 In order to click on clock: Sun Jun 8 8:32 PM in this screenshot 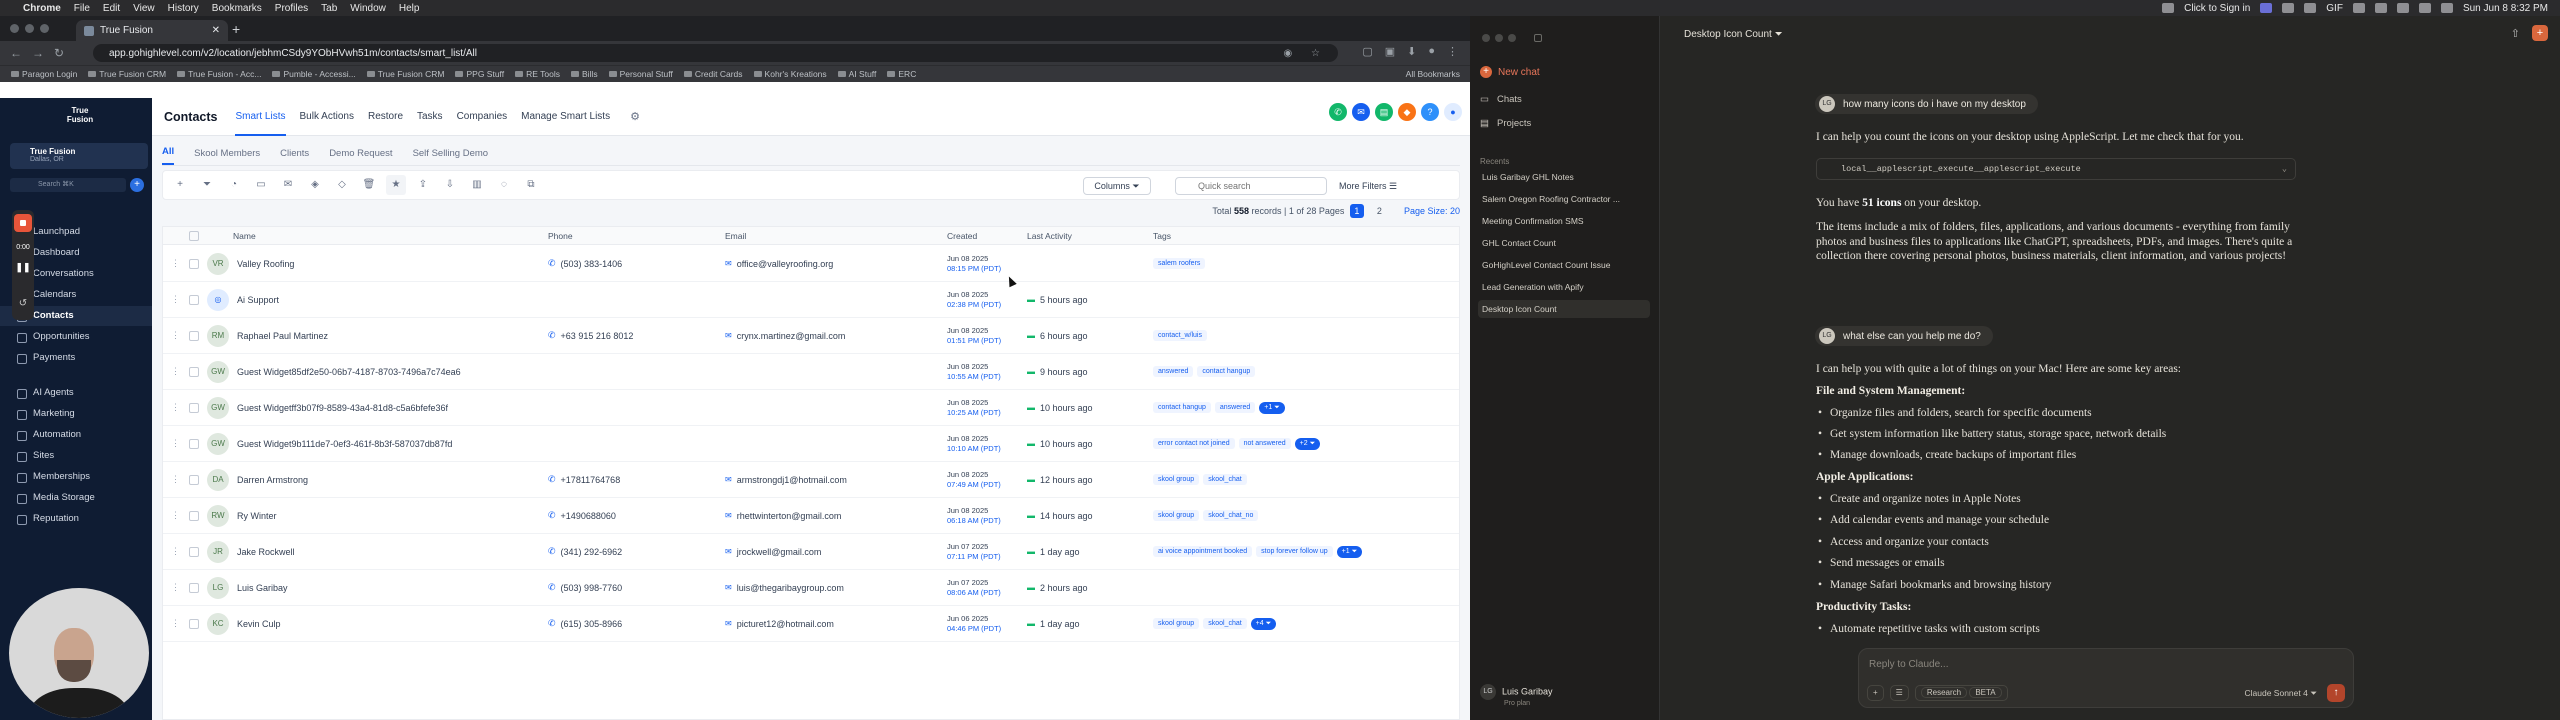, I will do `click(2505, 8)`.